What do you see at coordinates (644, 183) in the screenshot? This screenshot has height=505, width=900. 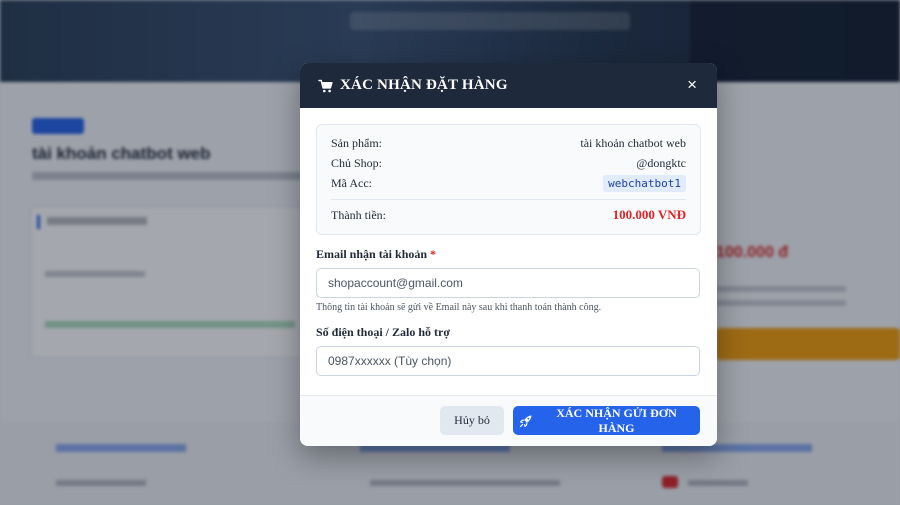 I see `acc-code: webchatbot1` at bounding box center [644, 183].